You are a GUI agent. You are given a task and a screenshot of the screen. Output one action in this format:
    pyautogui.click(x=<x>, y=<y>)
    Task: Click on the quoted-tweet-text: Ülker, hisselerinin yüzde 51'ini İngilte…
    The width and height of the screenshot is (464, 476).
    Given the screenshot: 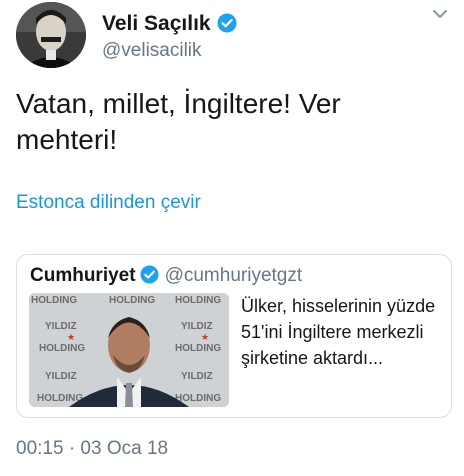 What is the action you would take?
    pyautogui.click(x=338, y=332)
    